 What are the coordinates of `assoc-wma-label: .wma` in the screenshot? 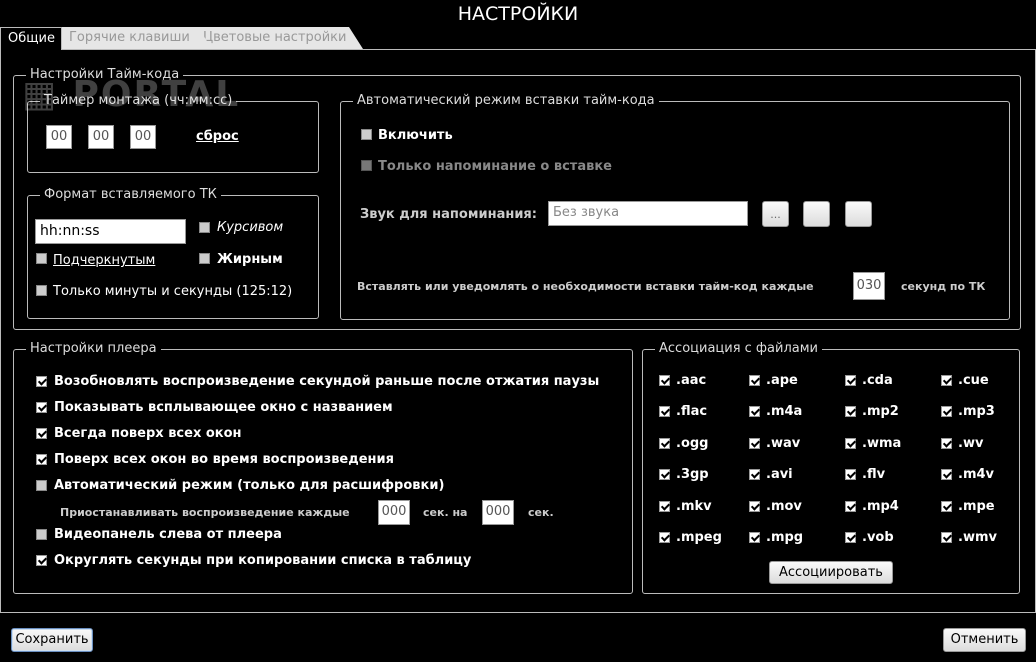 It's located at (882, 443).